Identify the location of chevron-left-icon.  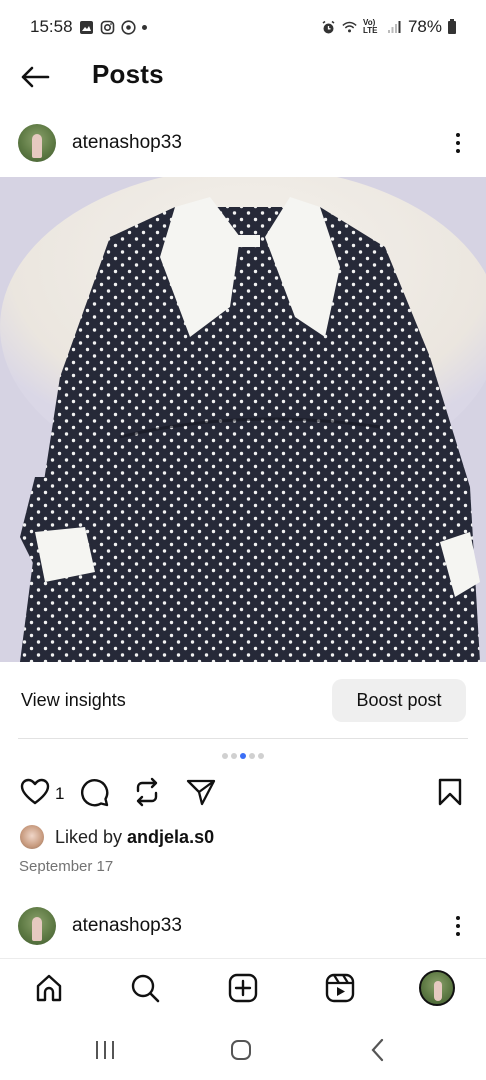
(377, 1050).